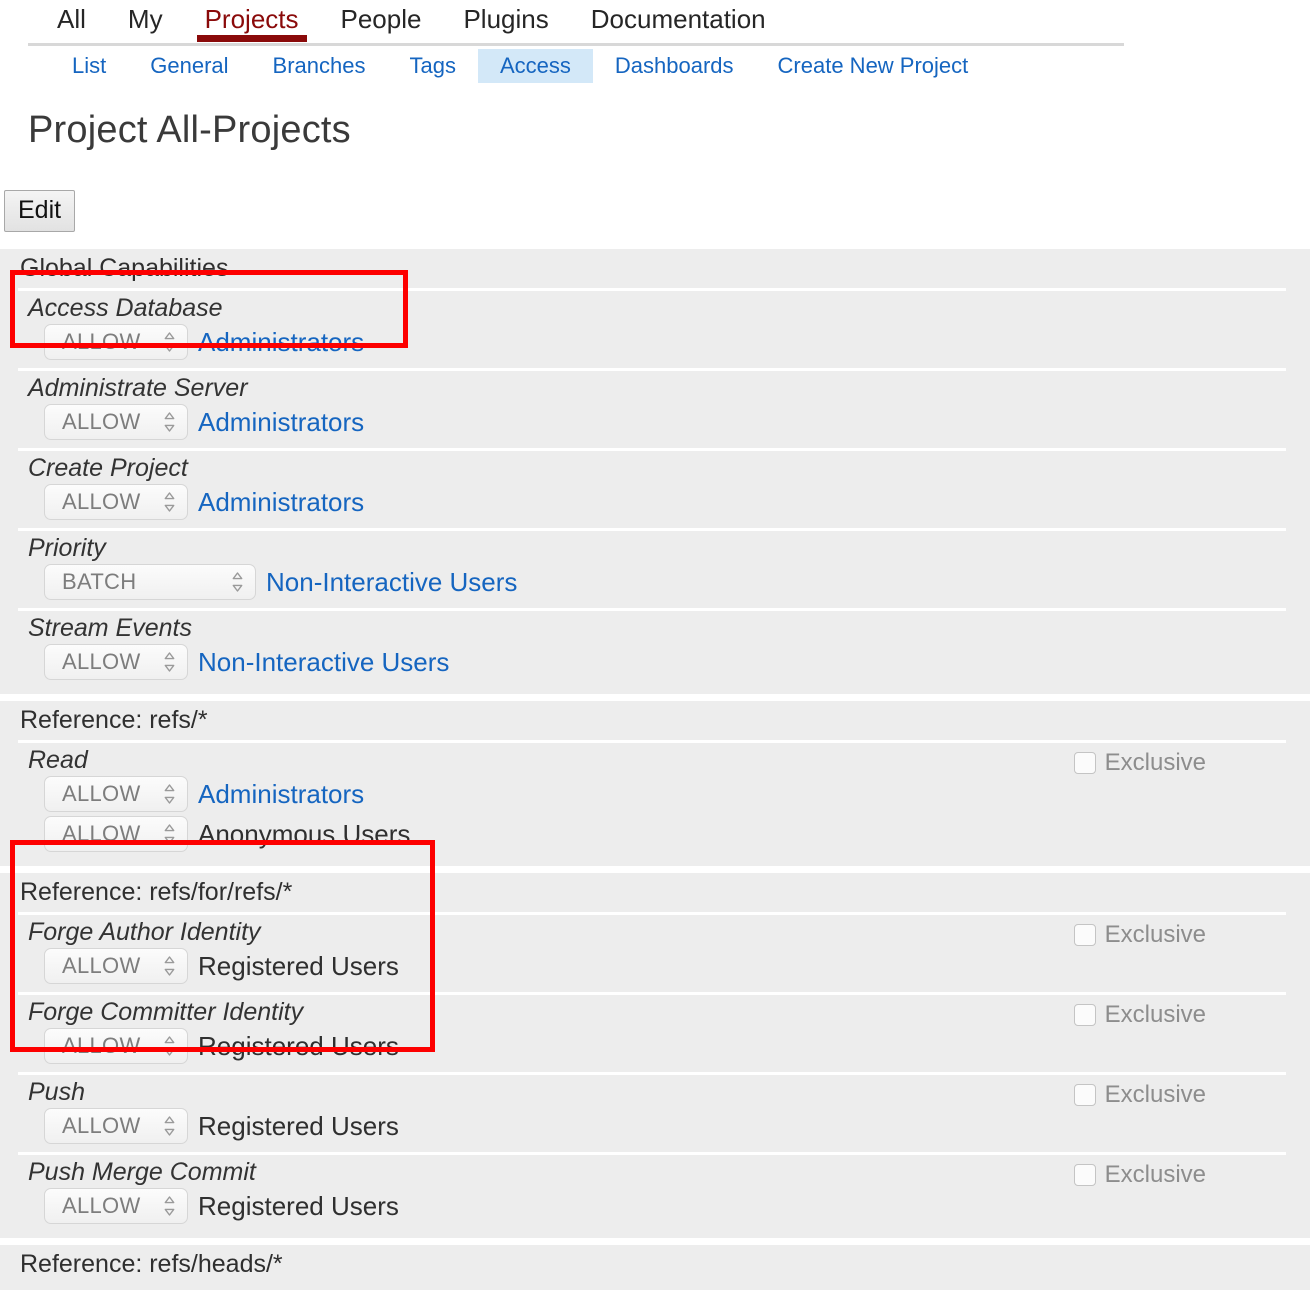 The height and width of the screenshot is (1290, 1314). Describe the element at coordinates (678, 17) in the screenshot. I see `topnav-item-documentation: Documentation` at that location.